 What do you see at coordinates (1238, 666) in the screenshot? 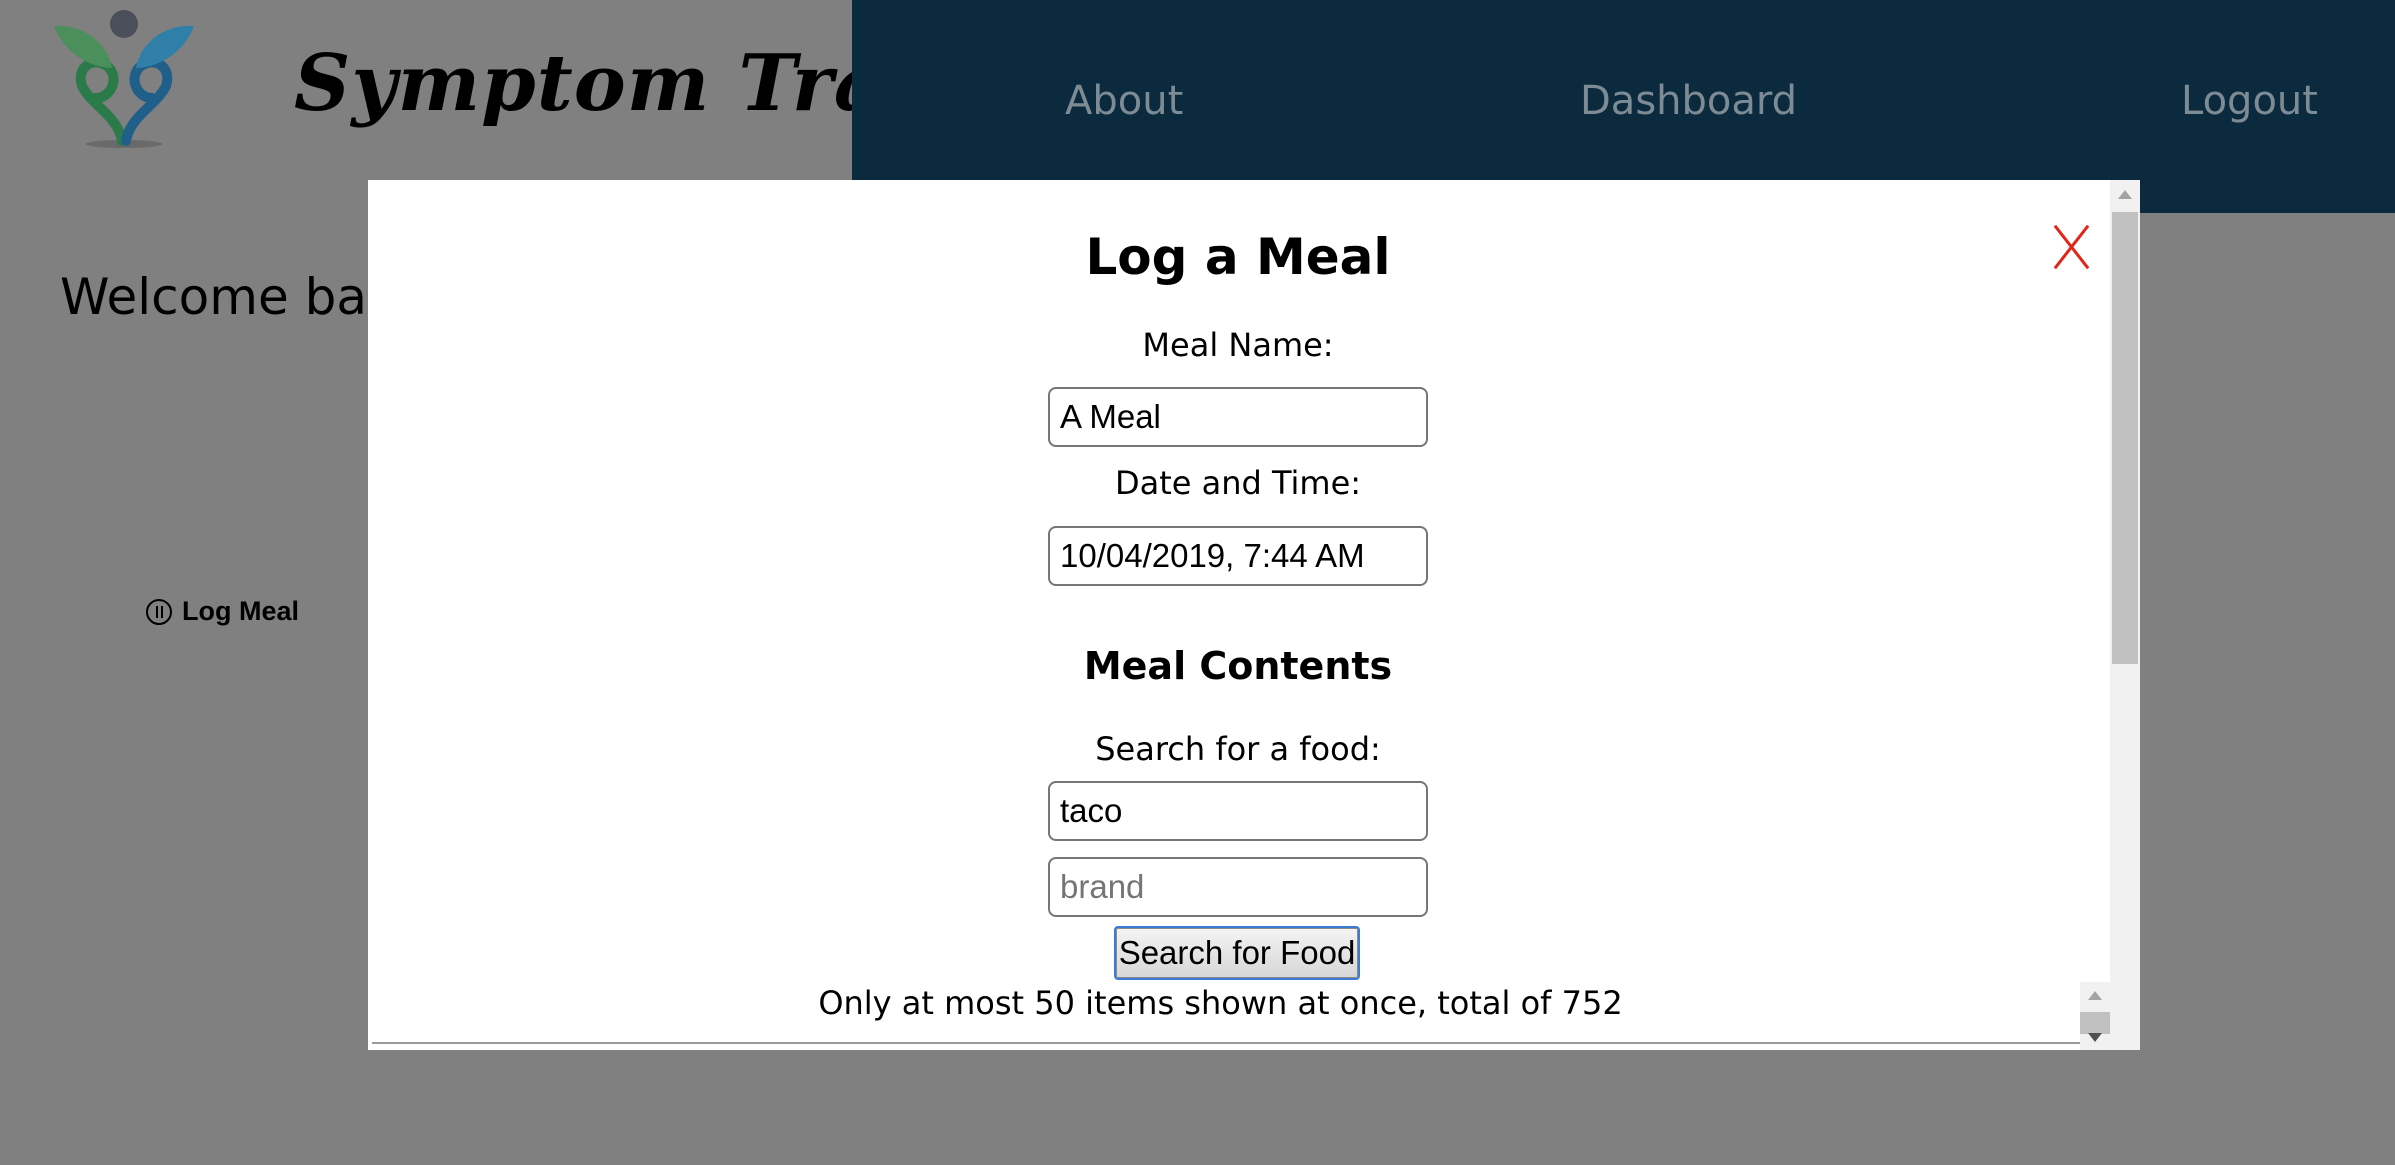
I see `meal-contents-heading: Meal Contents` at bounding box center [1238, 666].